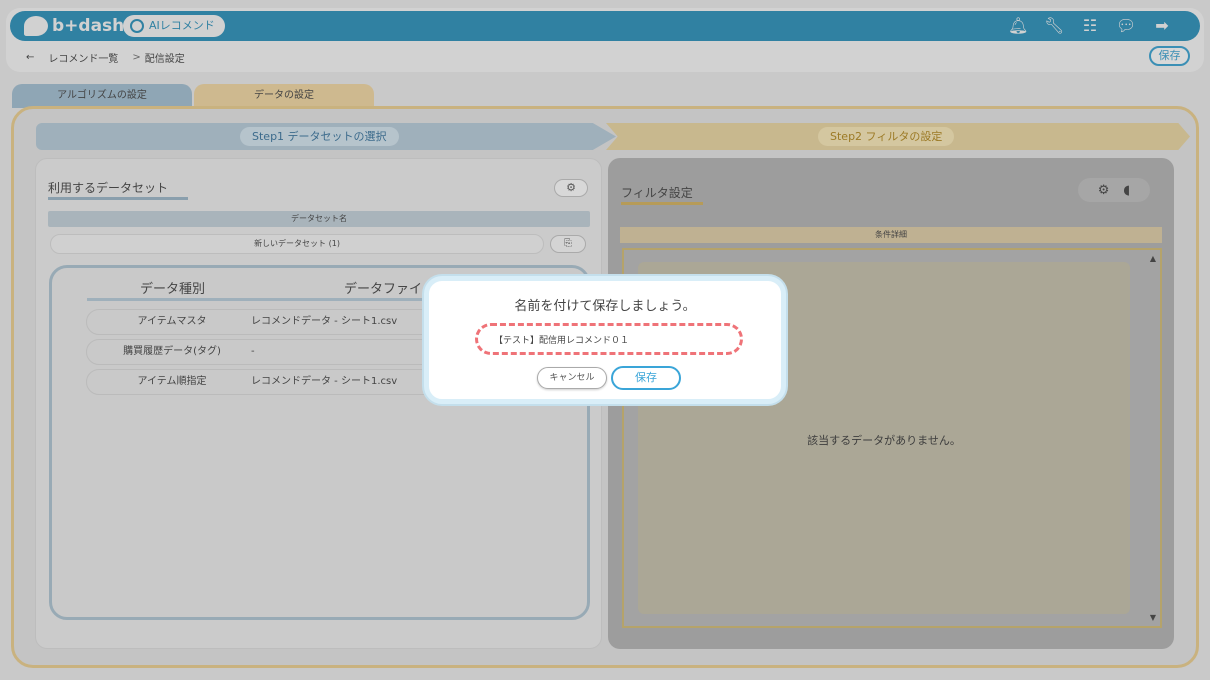  What do you see at coordinates (253, 351) in the screenshot?
I see `row-file: -` at bounding box center [253, 351].